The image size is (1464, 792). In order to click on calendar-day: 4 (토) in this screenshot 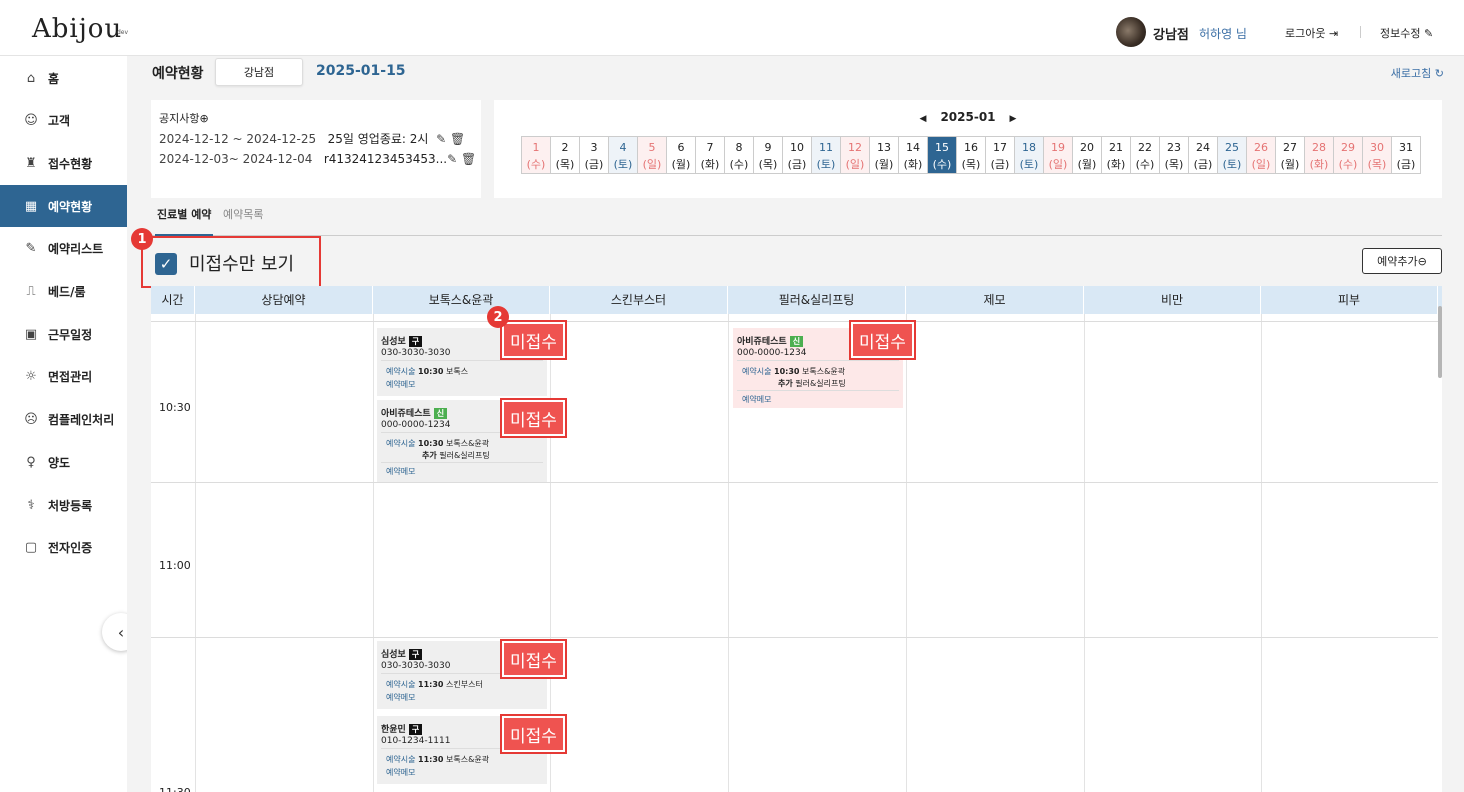, I will do `click(623, 155)`.